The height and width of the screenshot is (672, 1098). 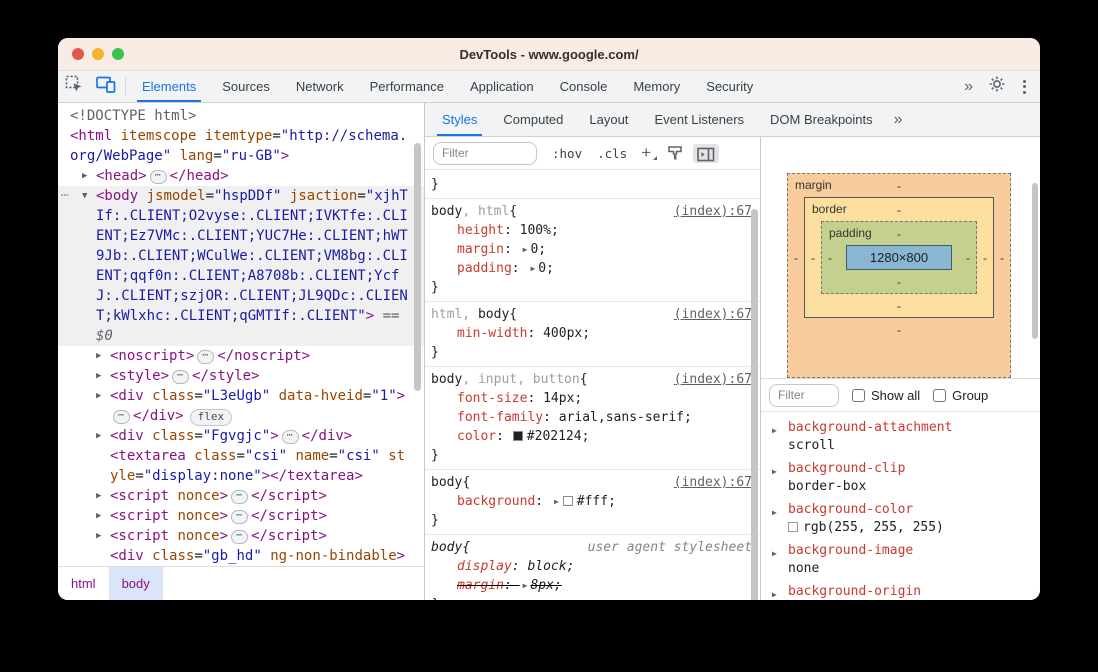 I want to click on computed-property: ▶ background-clip border-box, so click(x=900, y=480).